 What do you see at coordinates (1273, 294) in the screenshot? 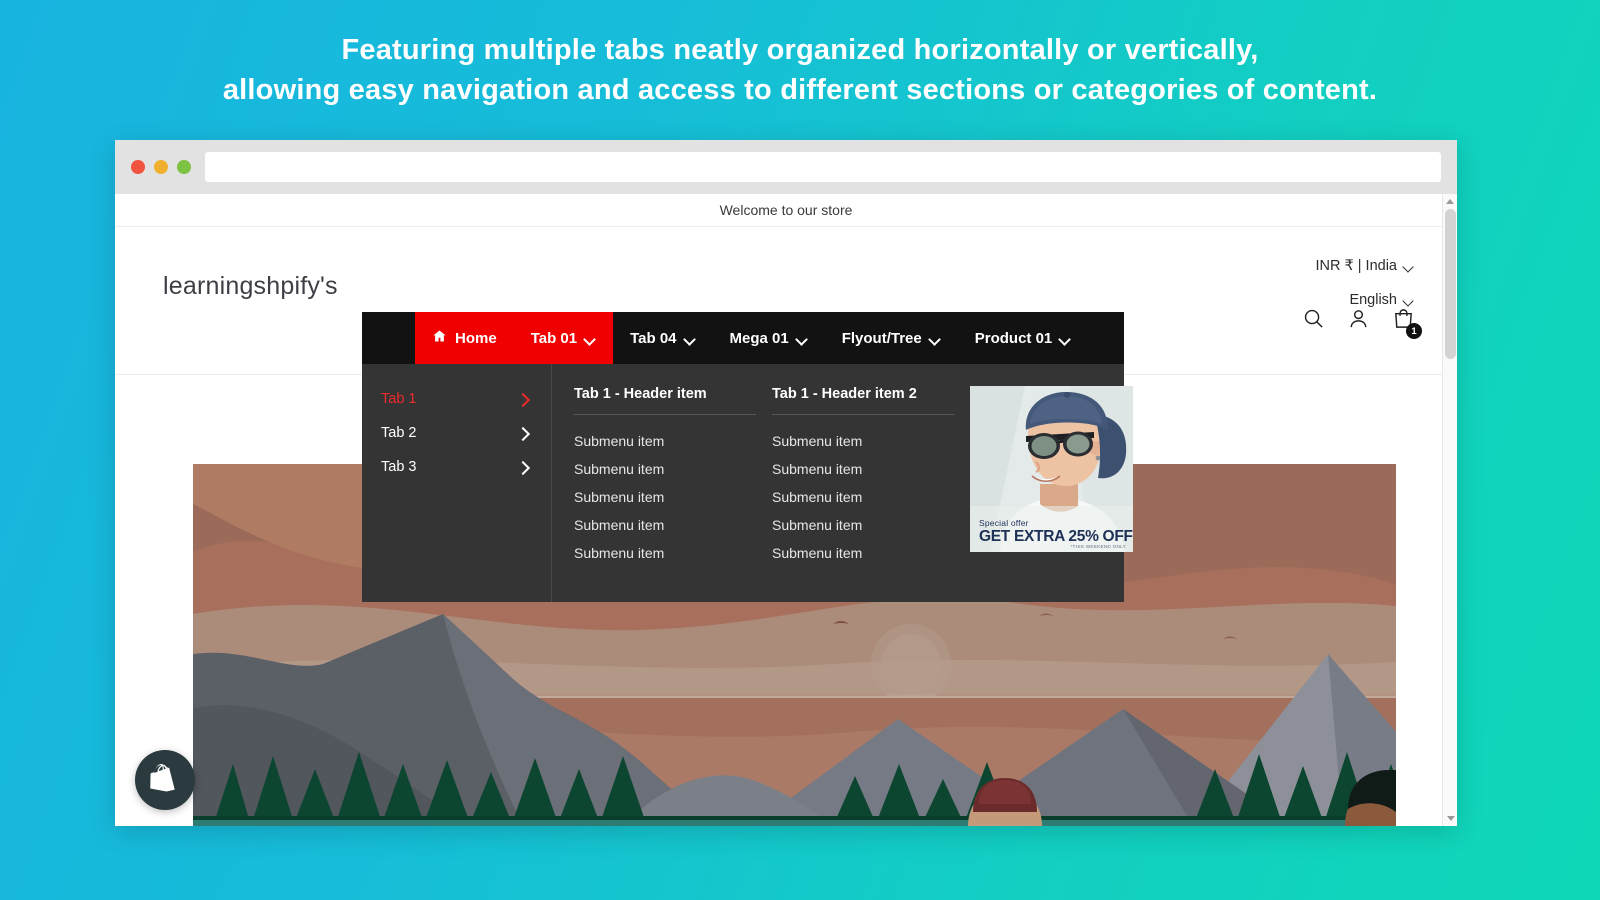
I see `header-utilities: INR ₹ | India English 1` at bounding box center [1273, 294].